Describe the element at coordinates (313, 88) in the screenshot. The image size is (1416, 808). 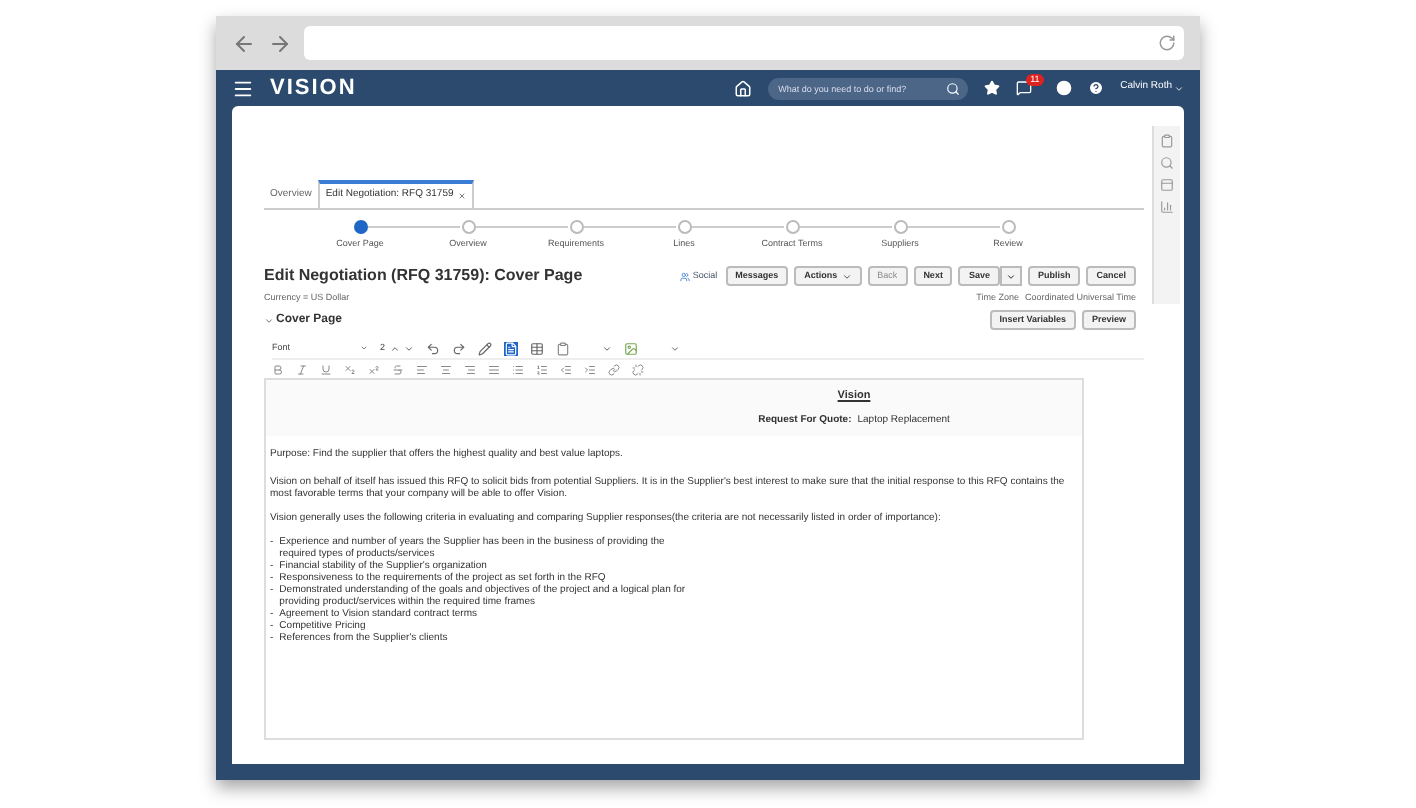
I see `app-logo: VISION` at that location.